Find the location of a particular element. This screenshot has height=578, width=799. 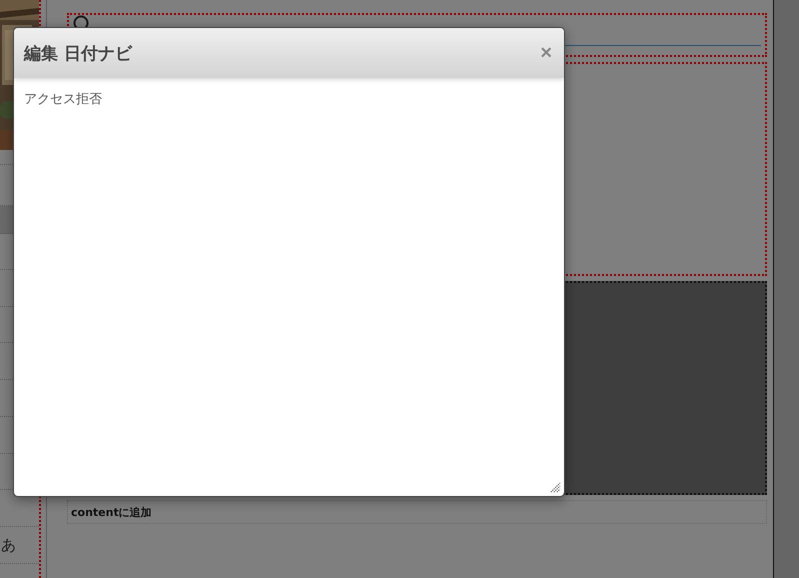

sidebar-text: あ is located at coordinates (8, 545).